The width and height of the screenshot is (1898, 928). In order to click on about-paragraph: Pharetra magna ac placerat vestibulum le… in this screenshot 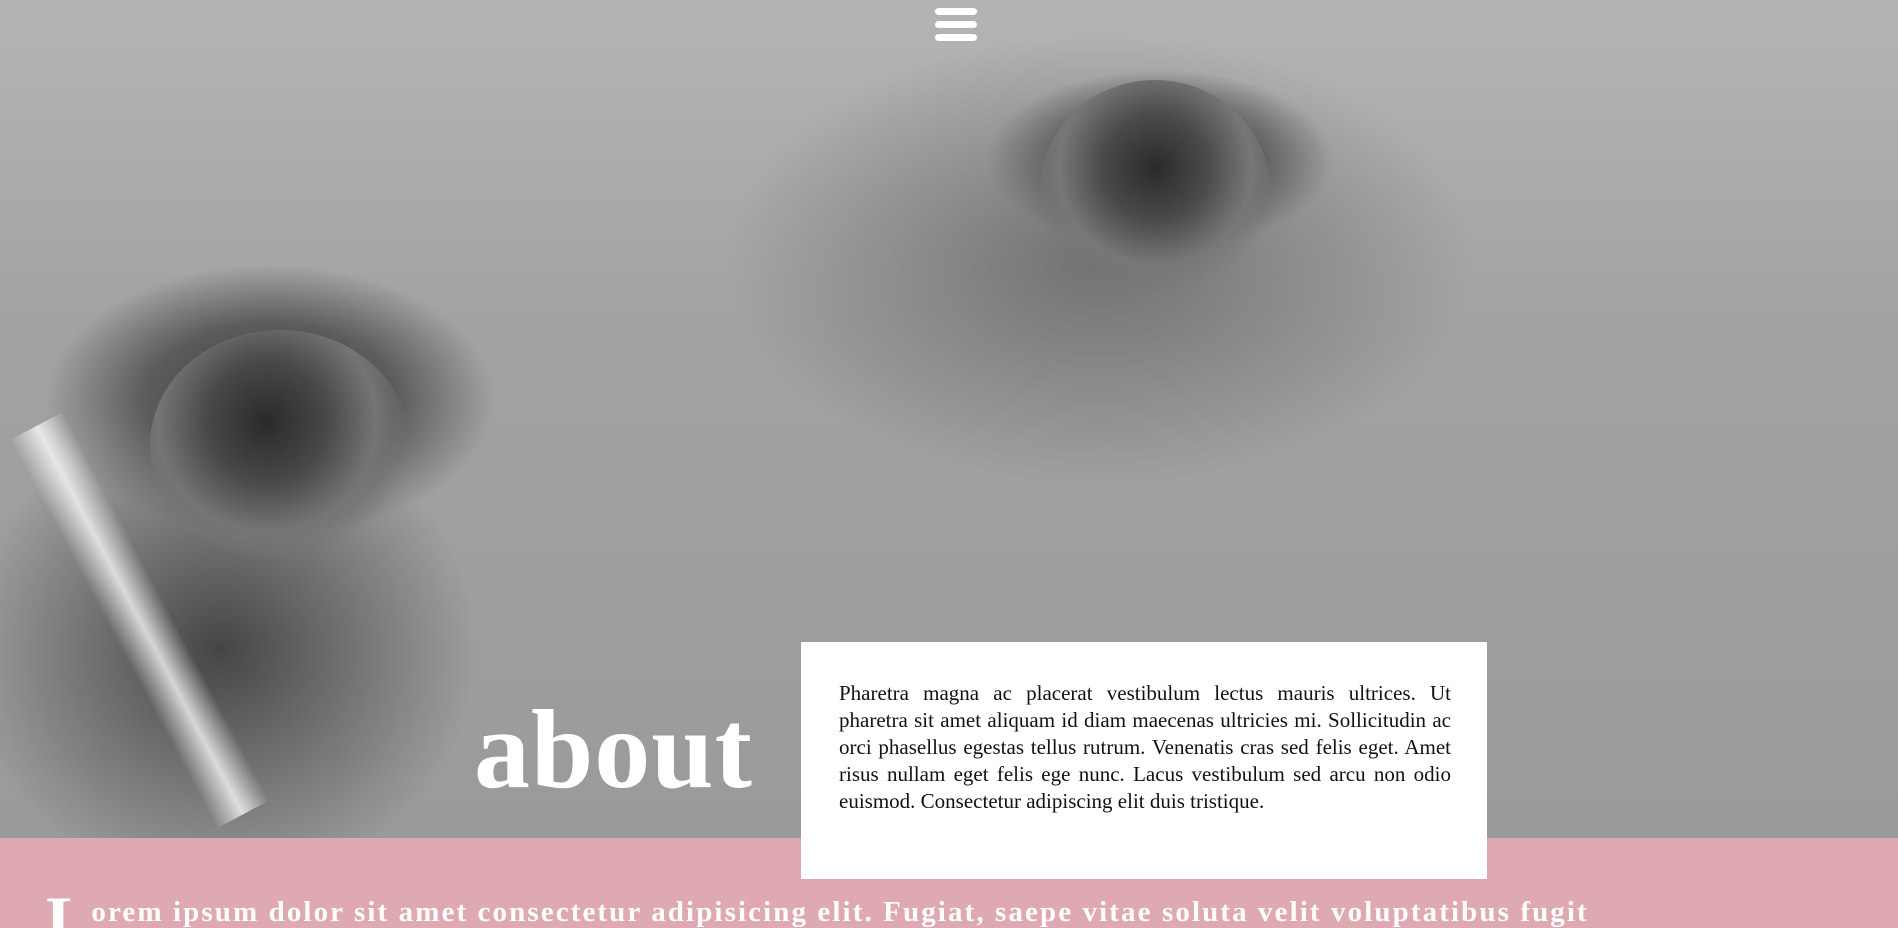, I will do `click(1145, 747)`.